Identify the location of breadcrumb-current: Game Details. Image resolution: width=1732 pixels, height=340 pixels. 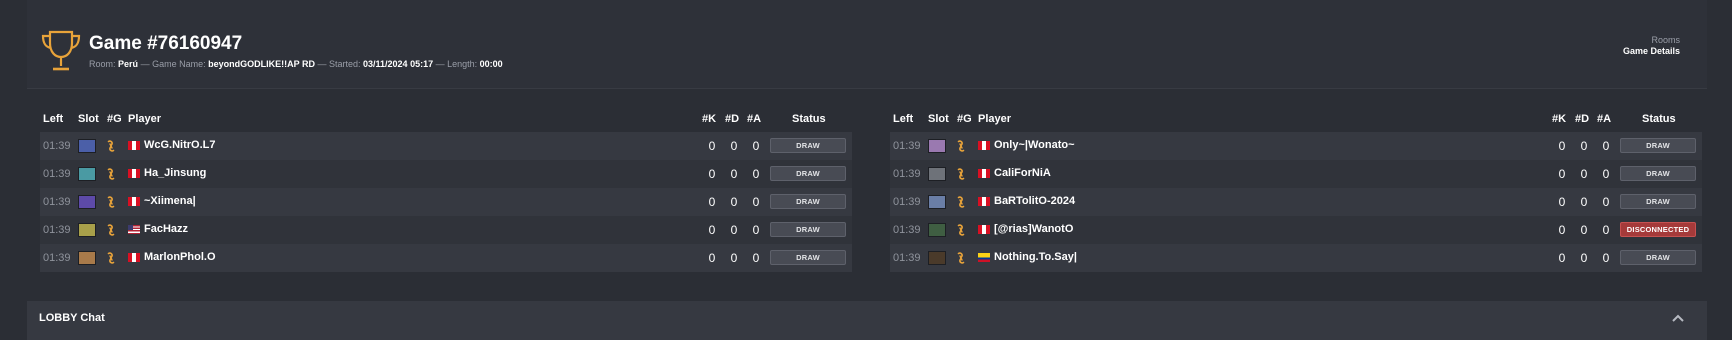
(1651, 51).